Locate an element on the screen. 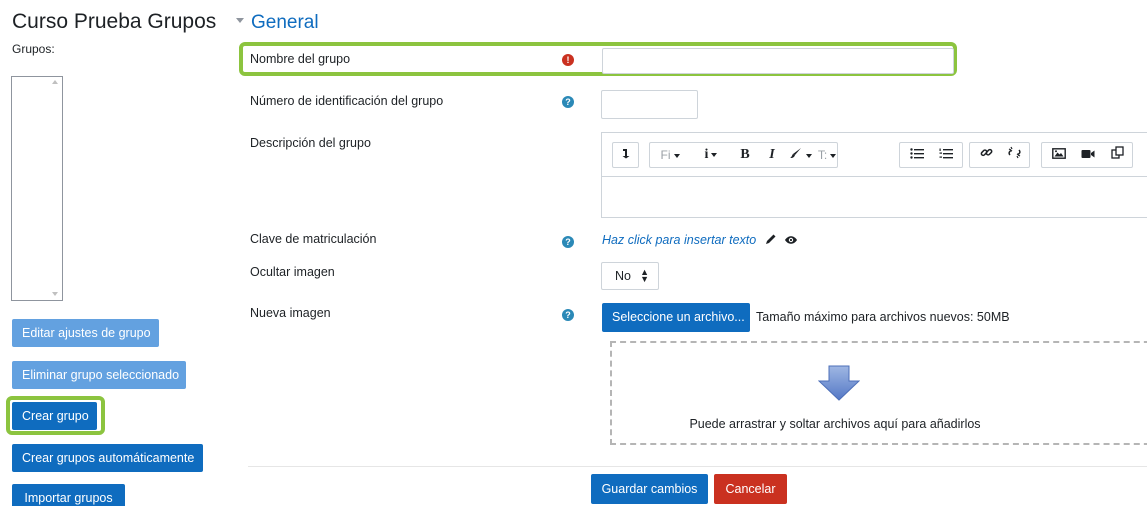 This screenshot has height=506, width=1147. groups-listbox is located at coordinates (37, 188).